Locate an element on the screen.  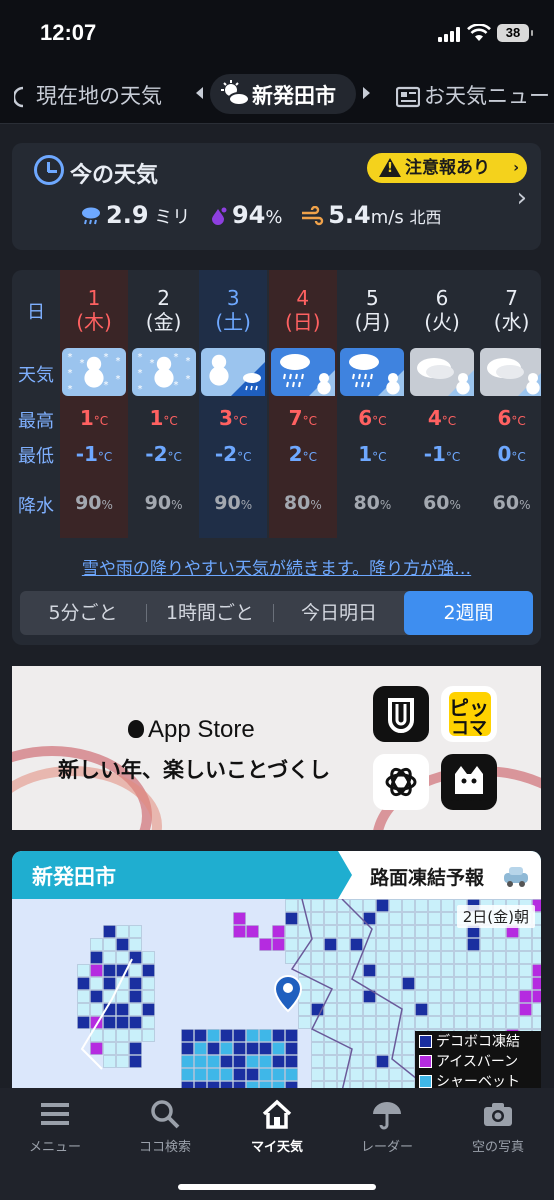
tab-current-location: 現在地の天気 is located at coordinates (88, 95).